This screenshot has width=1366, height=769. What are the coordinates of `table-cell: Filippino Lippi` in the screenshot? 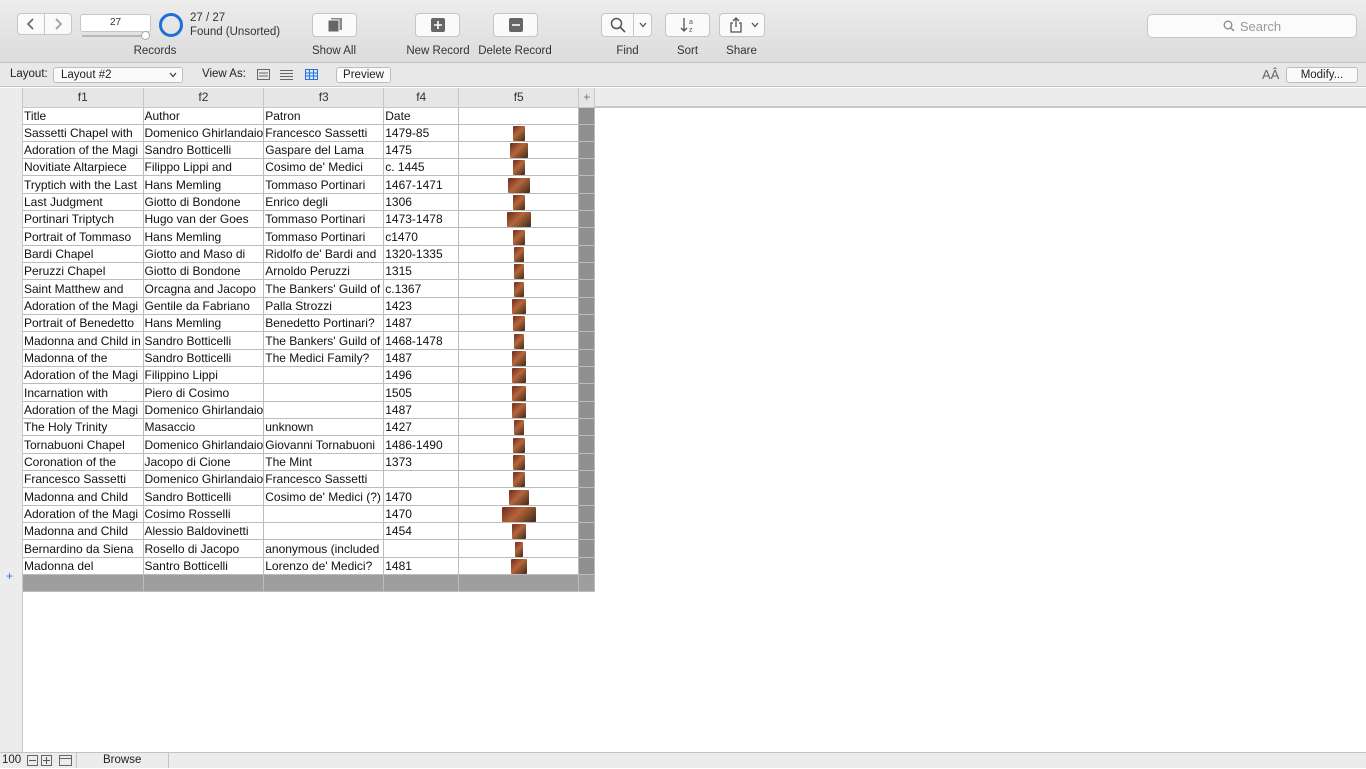 It's located at (204, 375).